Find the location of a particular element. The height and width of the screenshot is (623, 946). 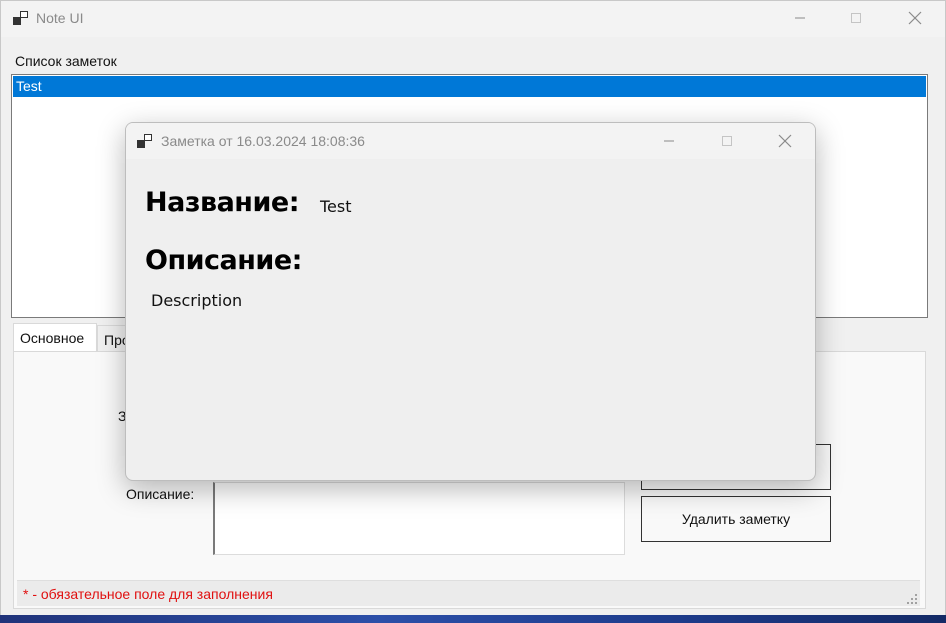

required-field-hint: * - обязательное поле для заполнения is located at coordinates (148, 594).